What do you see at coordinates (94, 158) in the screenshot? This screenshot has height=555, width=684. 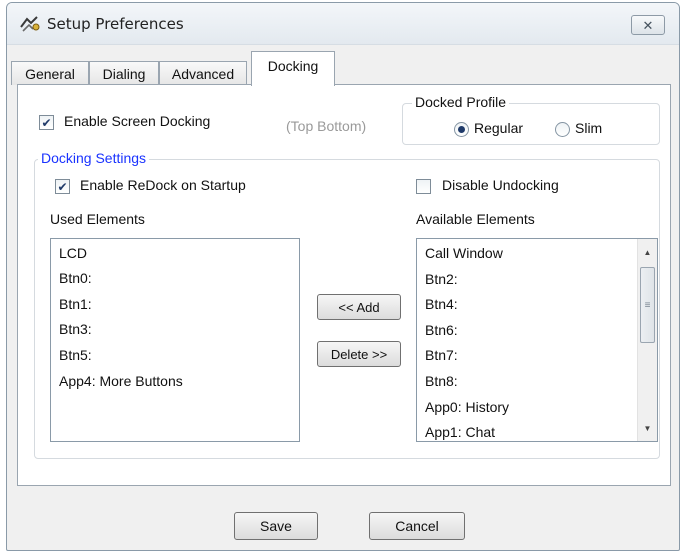 I see `docking-settings-title: Docking Settings` at bounding box center [94, 158].